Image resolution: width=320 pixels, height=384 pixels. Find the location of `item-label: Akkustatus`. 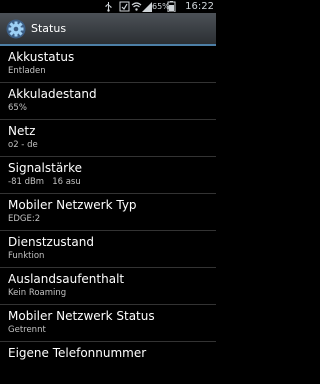

item-label: Akkustatus is located at coordinates (41, 57).